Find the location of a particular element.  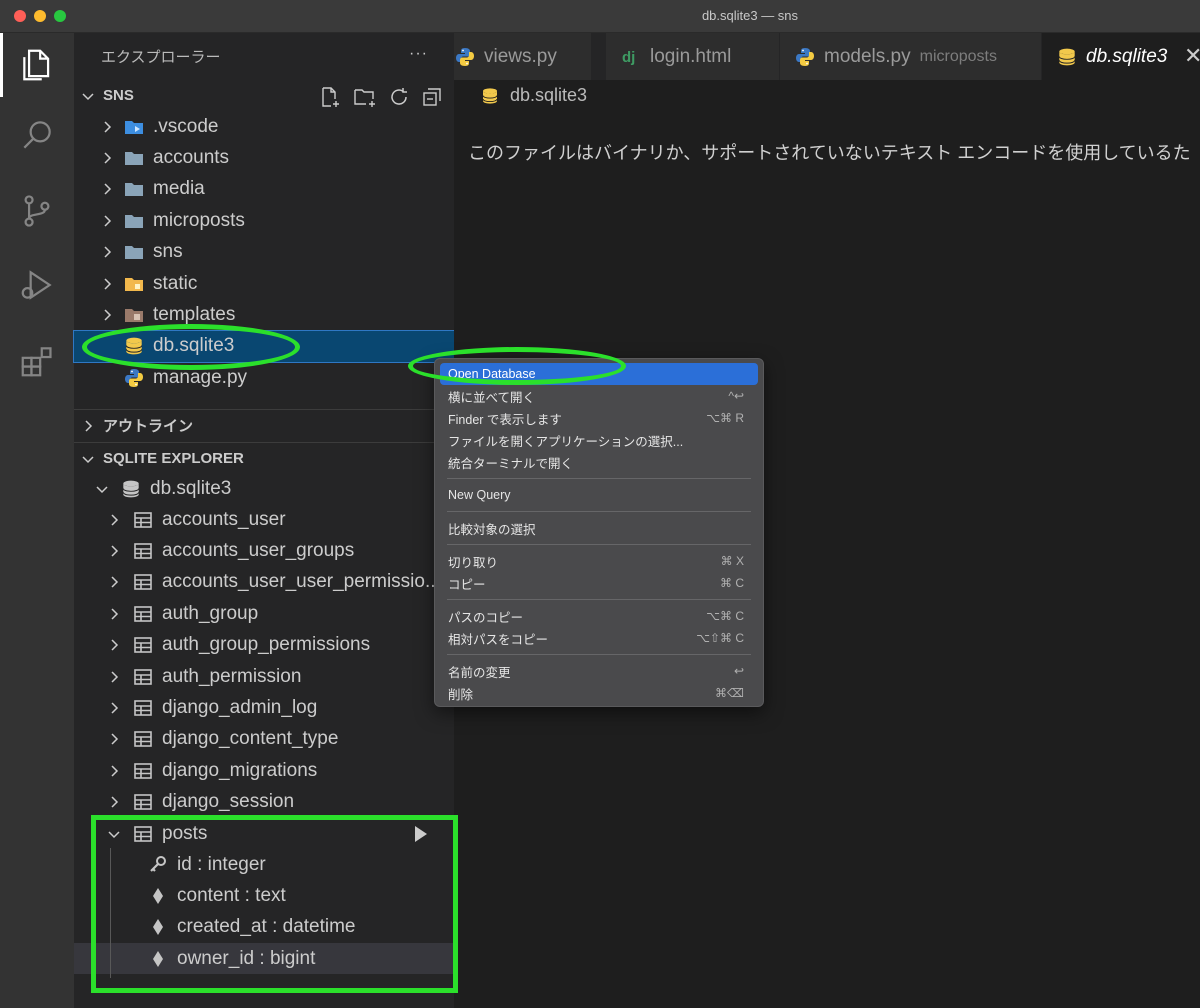

menu-item-label: 統合ターミナルで開く is located at coordinates (511, 463).